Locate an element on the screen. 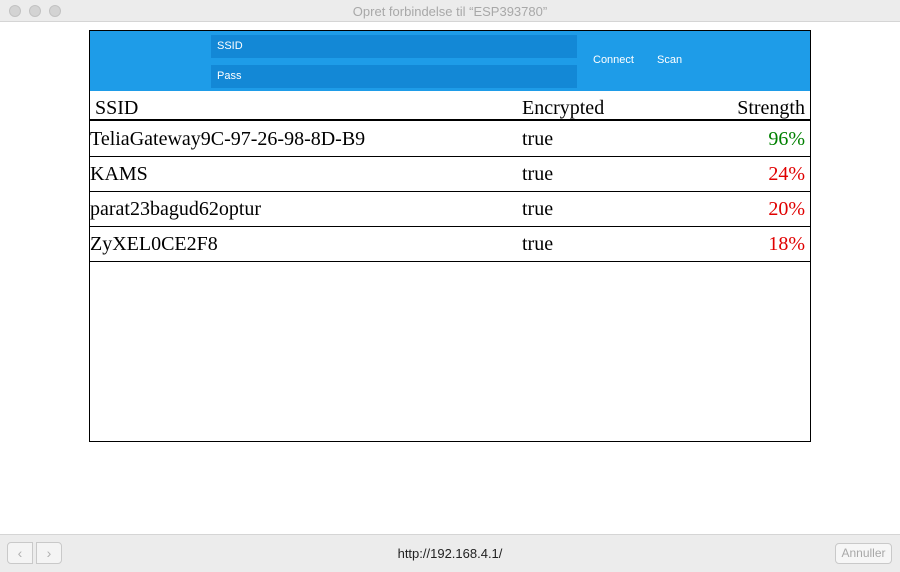 The image size is (900, 572). network-strength: 20% is located at coordinates (786, 209).